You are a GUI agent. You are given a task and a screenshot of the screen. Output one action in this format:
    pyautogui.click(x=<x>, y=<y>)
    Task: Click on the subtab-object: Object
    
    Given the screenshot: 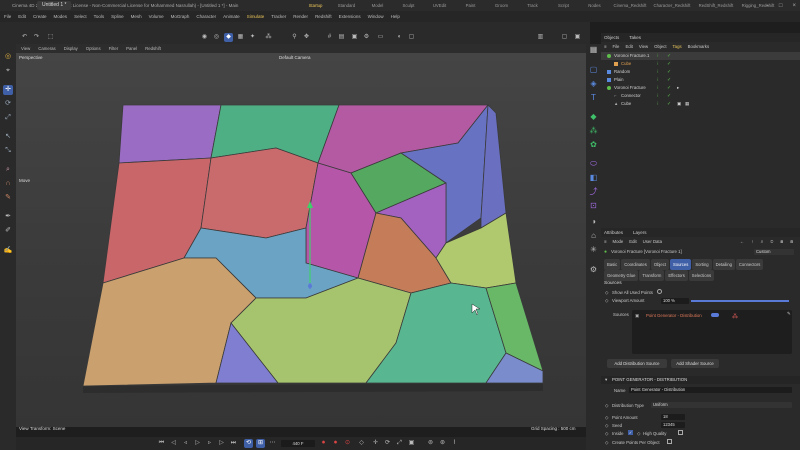 What is the action you would take?
    pyautogui.click(x=659, y=264)
    